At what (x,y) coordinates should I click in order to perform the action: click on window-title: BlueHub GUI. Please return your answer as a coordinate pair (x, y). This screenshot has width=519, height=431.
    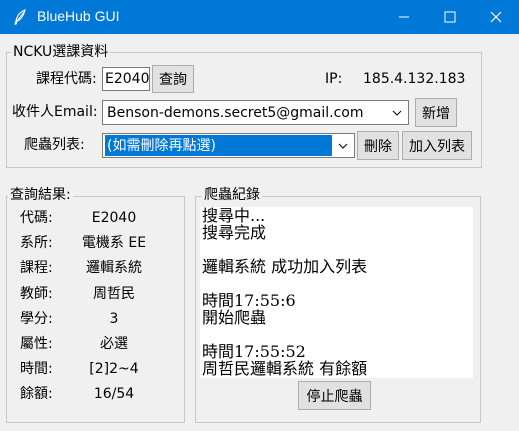
    Looking at the image, I should click on (78, 16).